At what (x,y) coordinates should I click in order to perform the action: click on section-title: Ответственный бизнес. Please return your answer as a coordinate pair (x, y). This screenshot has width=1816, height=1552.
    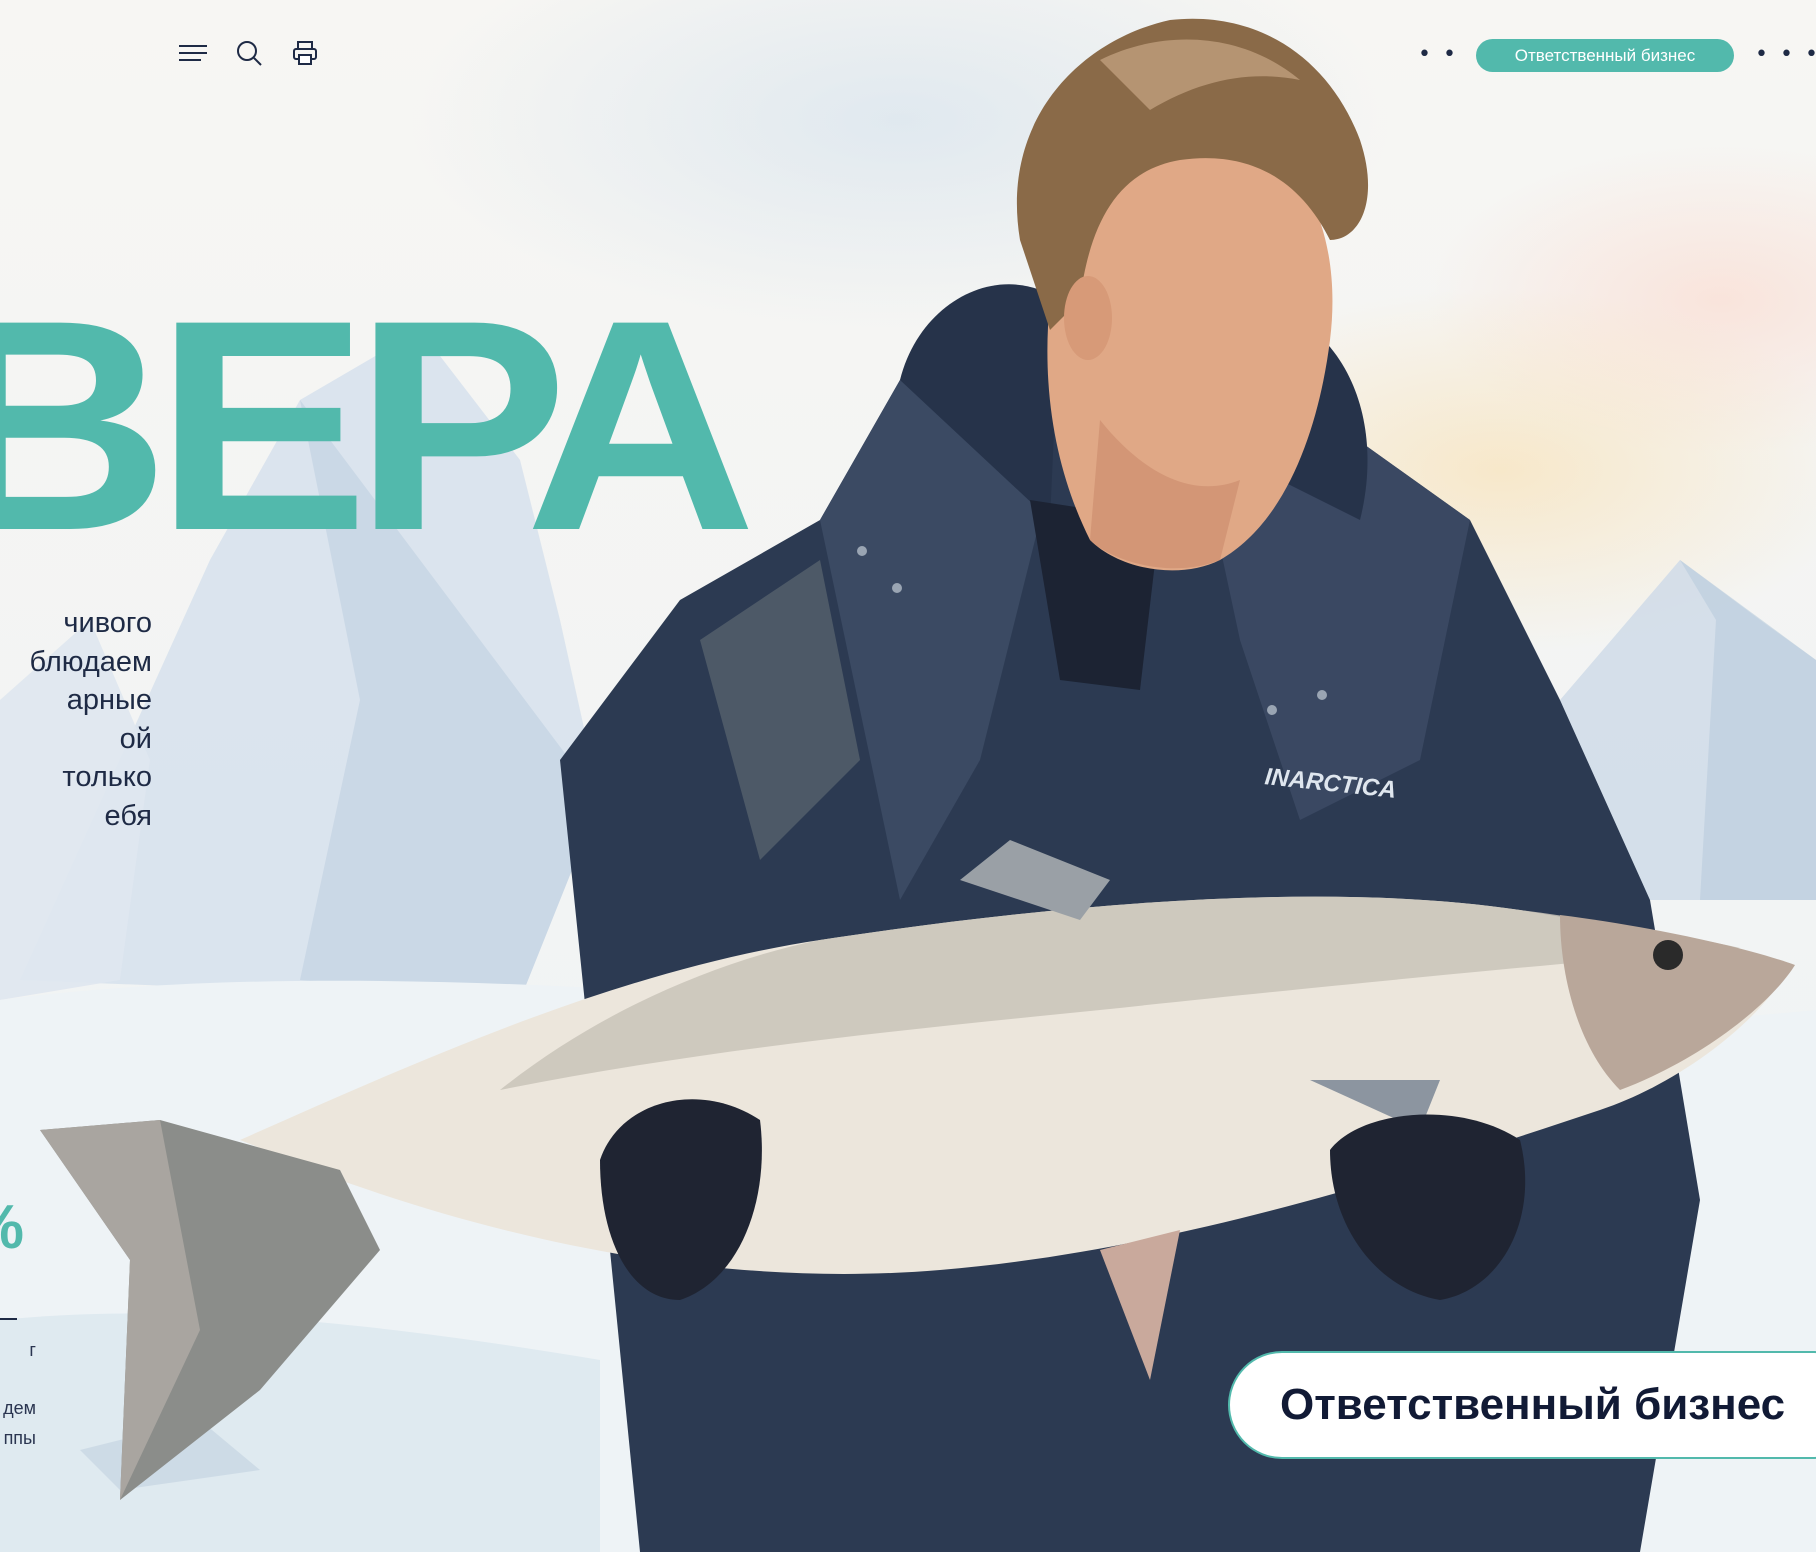
    Looking at the image, I should click on (1533, 1404).